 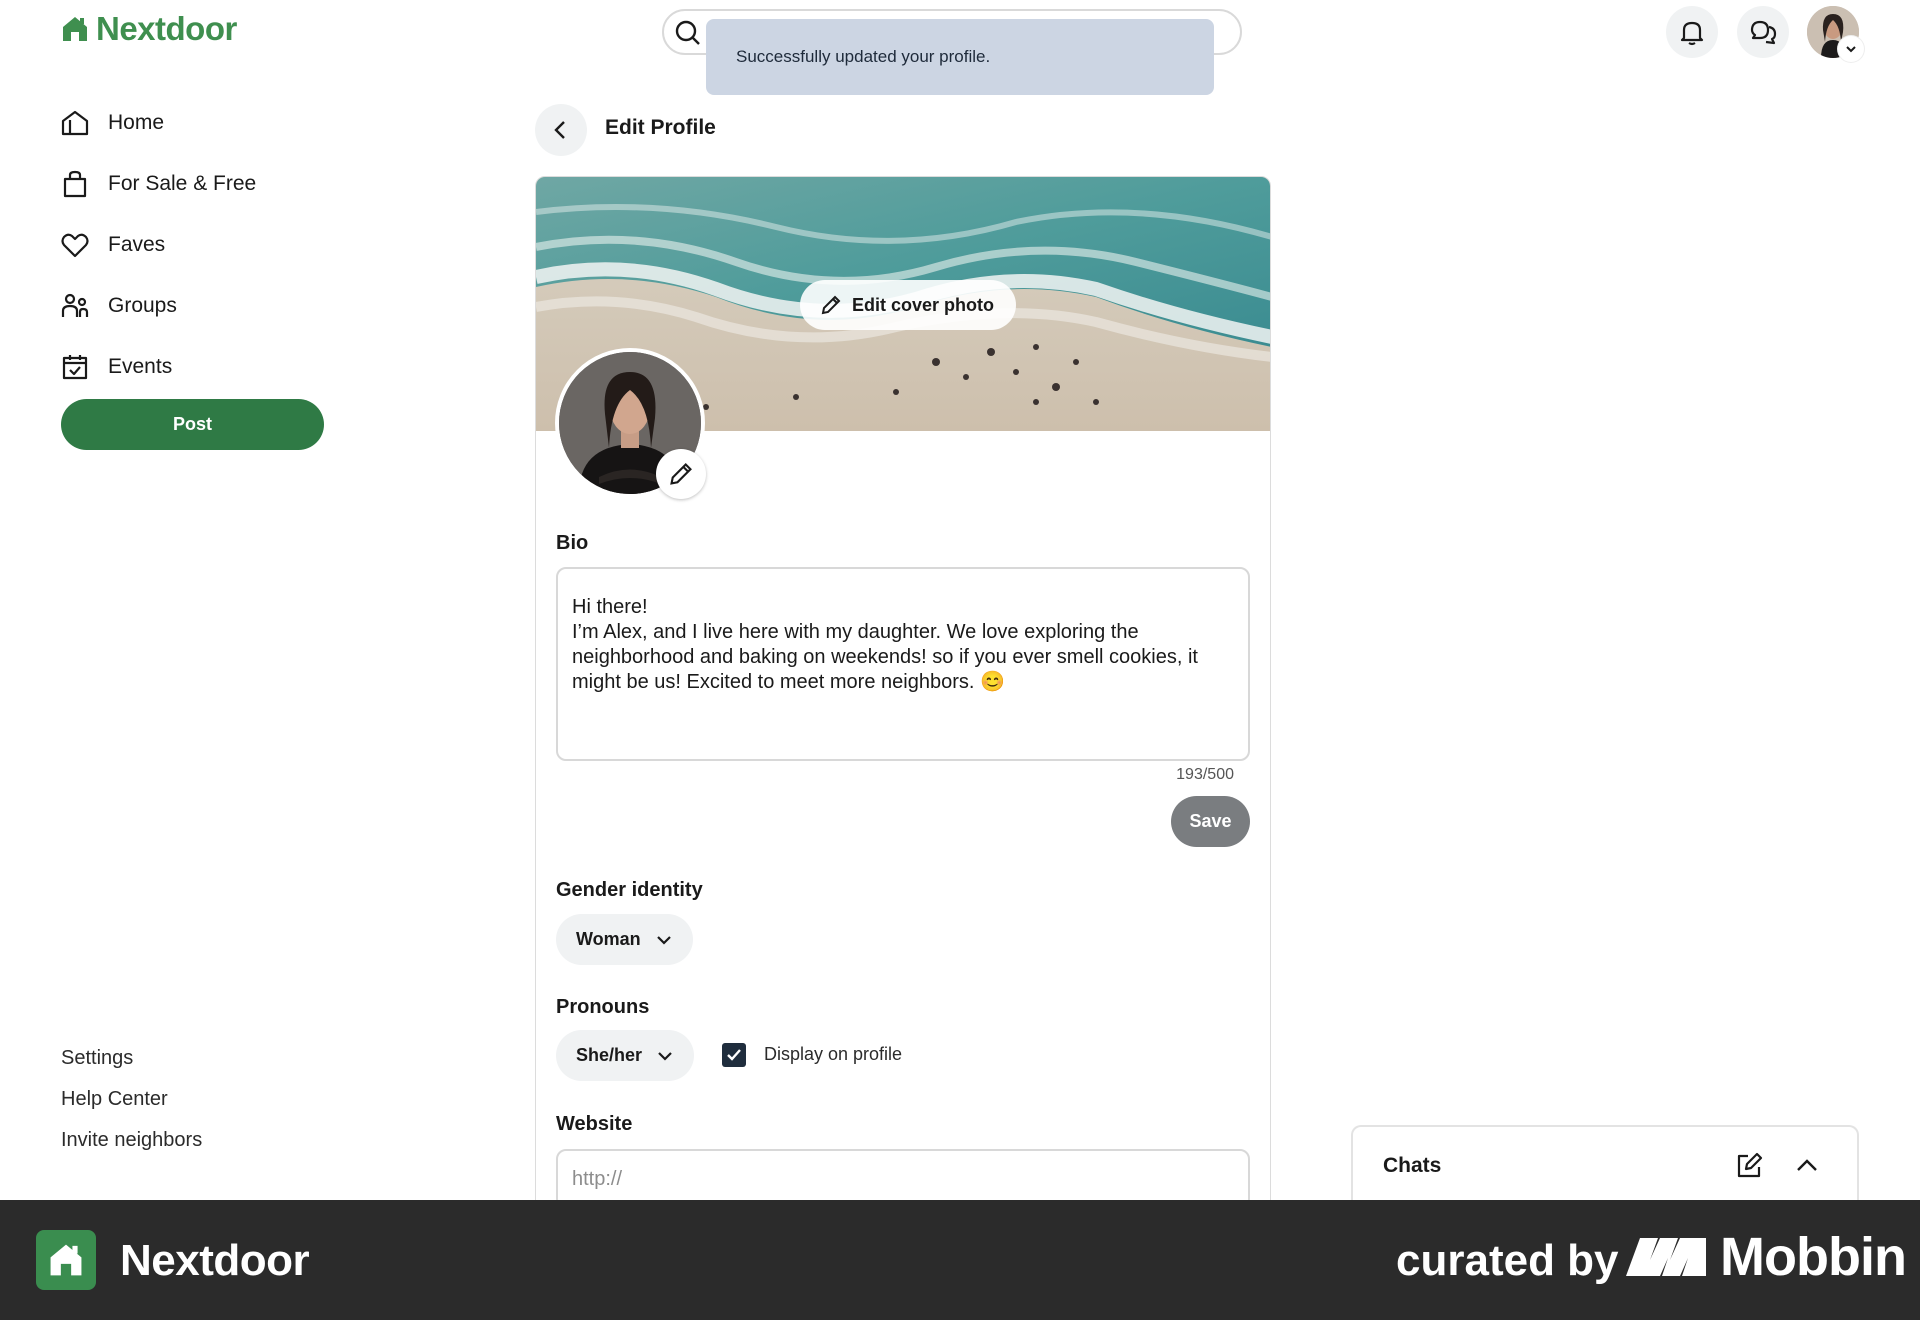 What do you see at coordinates (960, 1260) in the screenshot?
I see `mobbin-banner: Nextdoor curated by Mobbin` at bounding box center [960, 1260].